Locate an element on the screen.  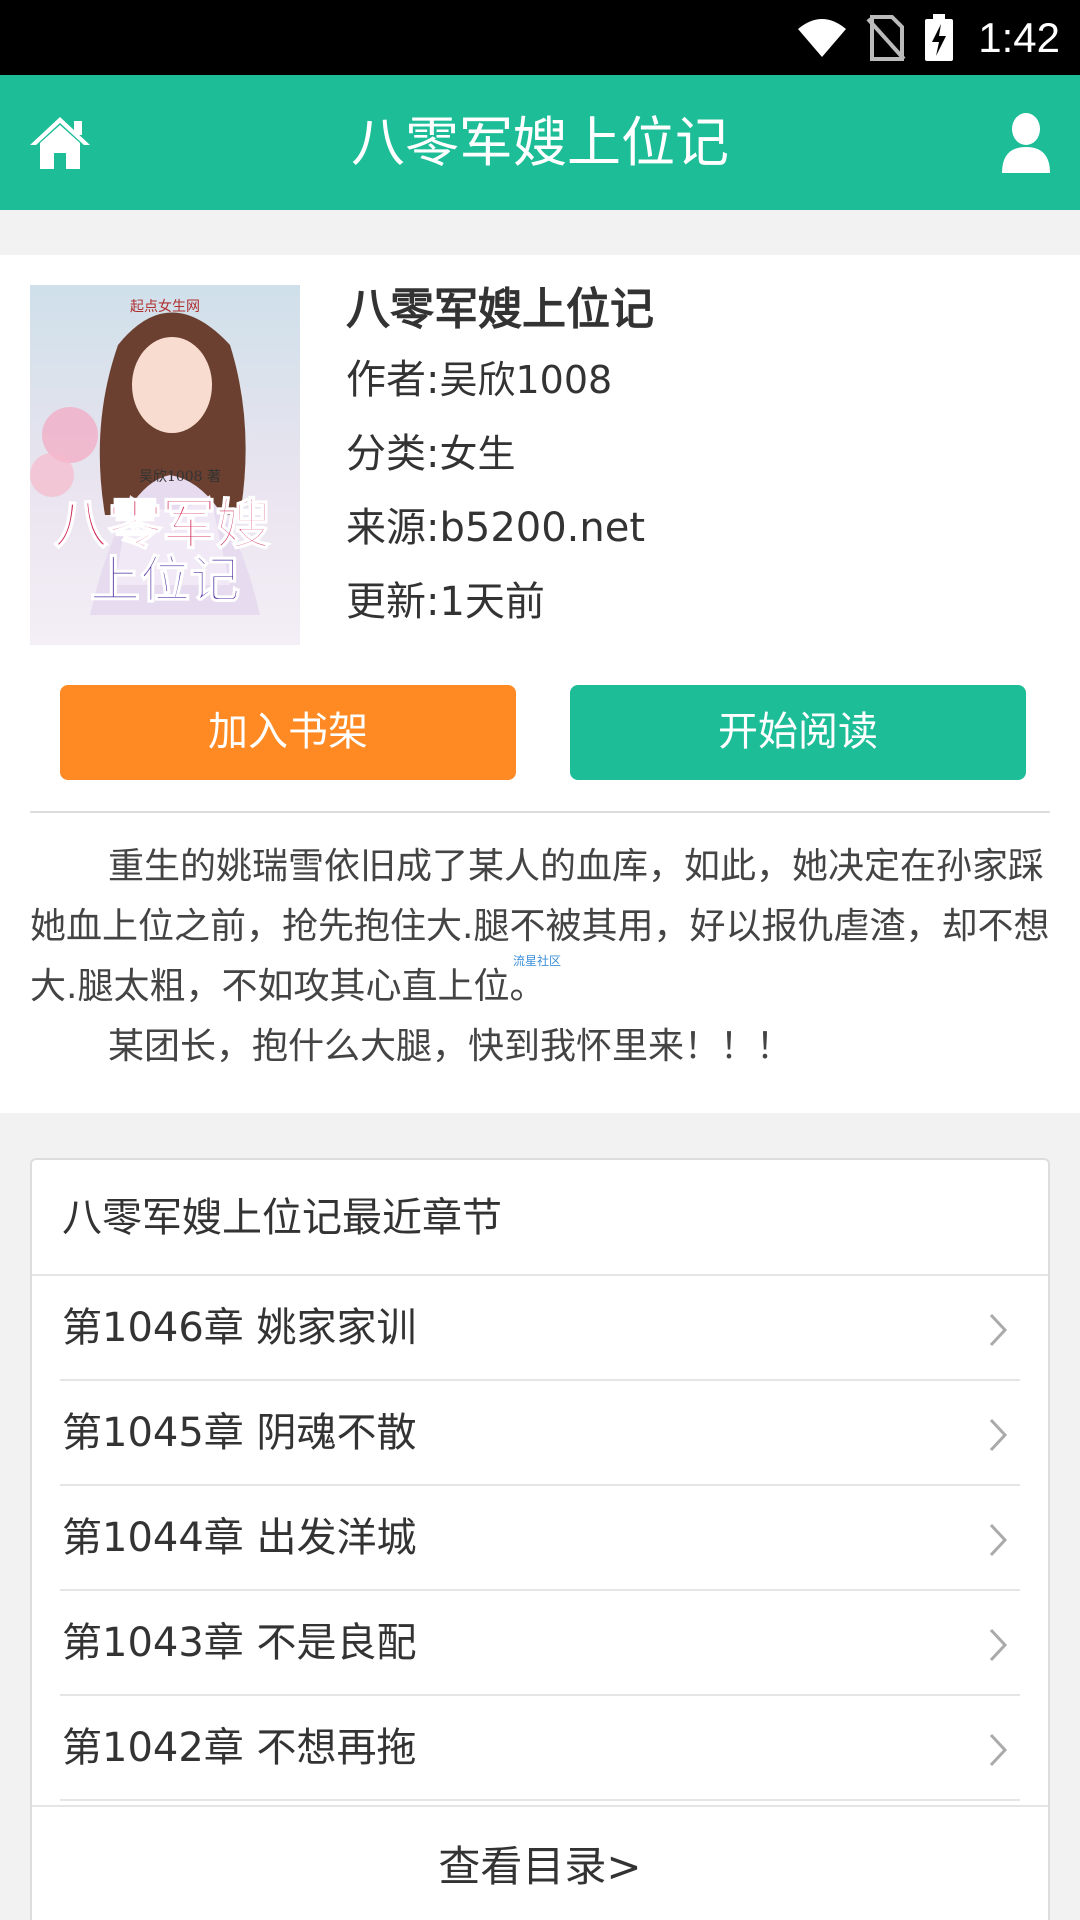
updated-value: 1天前 is located at coordinates (492, 602).